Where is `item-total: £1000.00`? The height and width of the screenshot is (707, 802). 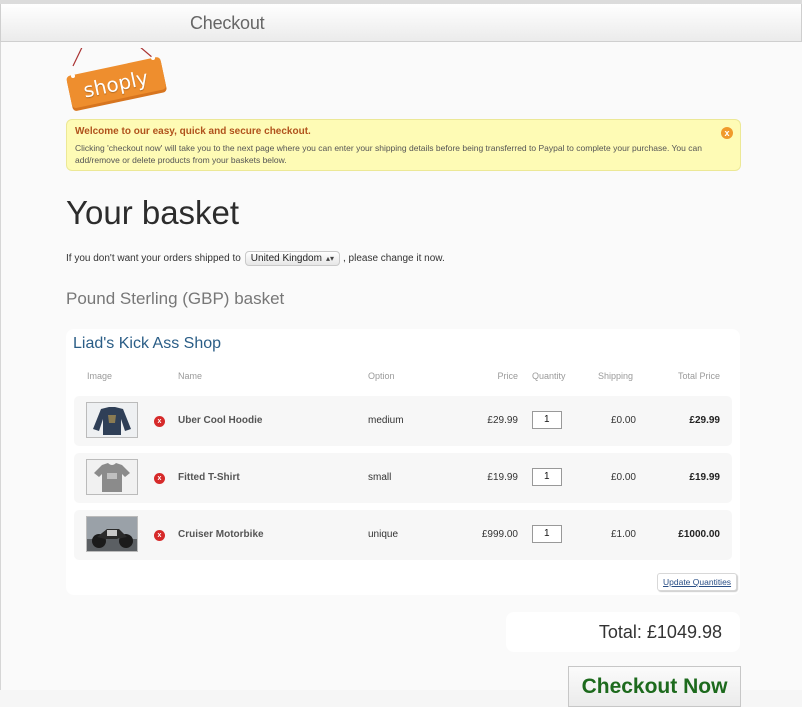 item-total: £1000.00 is located at coordinates (699, 534).